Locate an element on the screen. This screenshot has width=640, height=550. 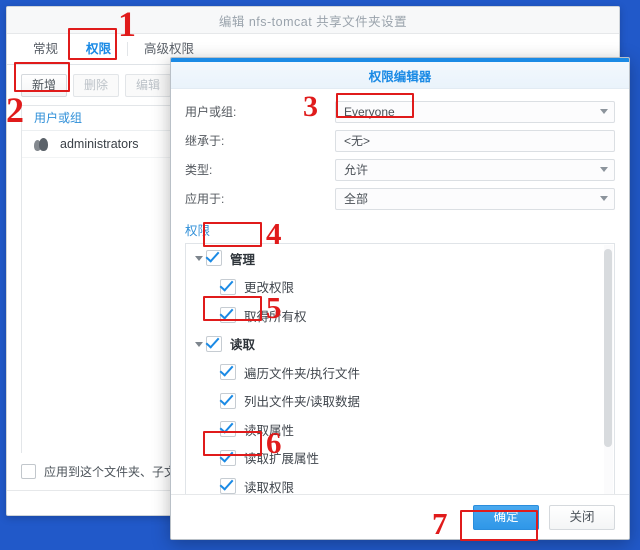
dialog-title: 权限编辑器 is located at coordinates (400, 76).